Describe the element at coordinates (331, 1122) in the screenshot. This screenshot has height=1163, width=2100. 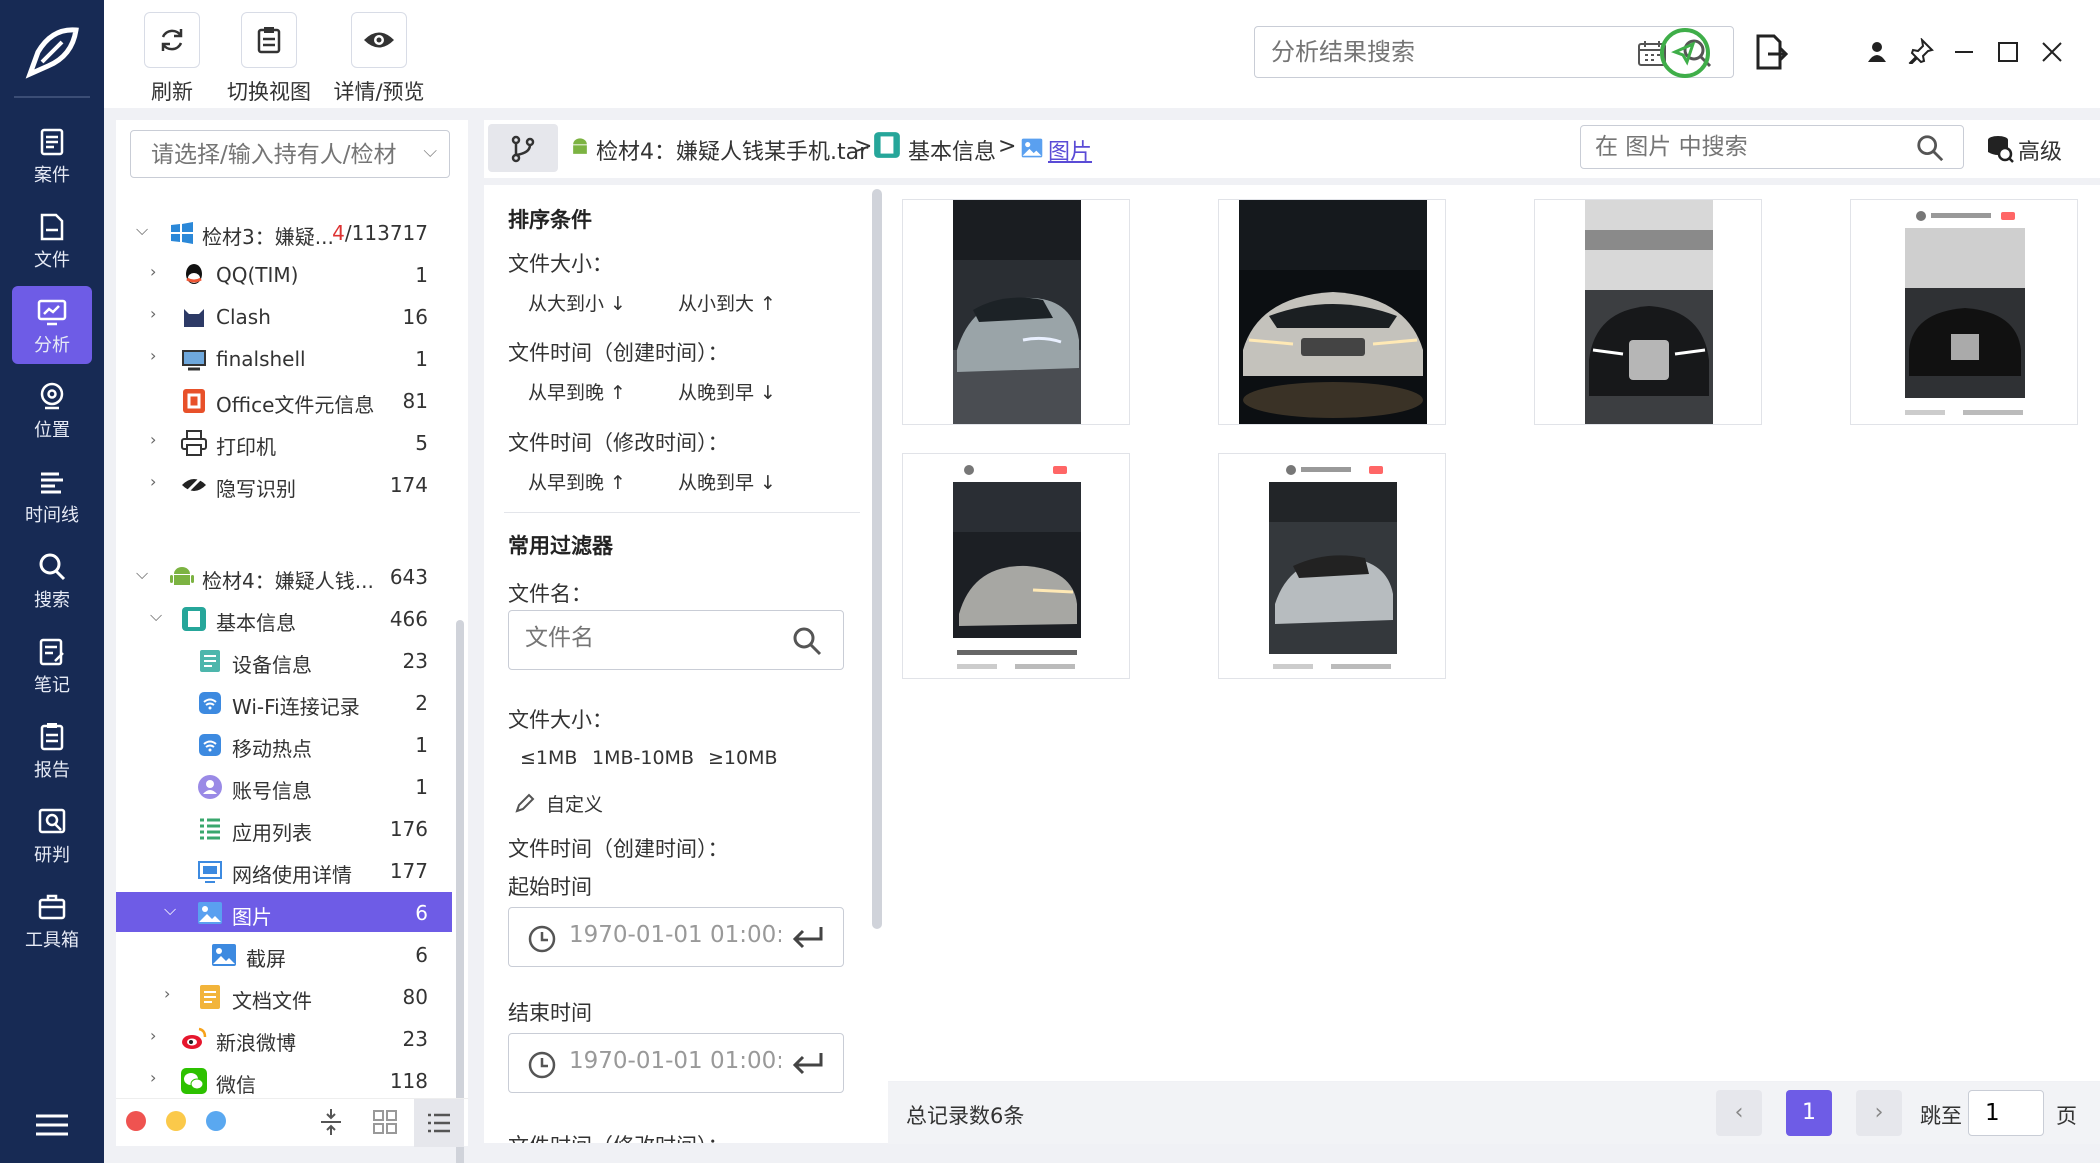
I see `collapse-all-icon` at that location.